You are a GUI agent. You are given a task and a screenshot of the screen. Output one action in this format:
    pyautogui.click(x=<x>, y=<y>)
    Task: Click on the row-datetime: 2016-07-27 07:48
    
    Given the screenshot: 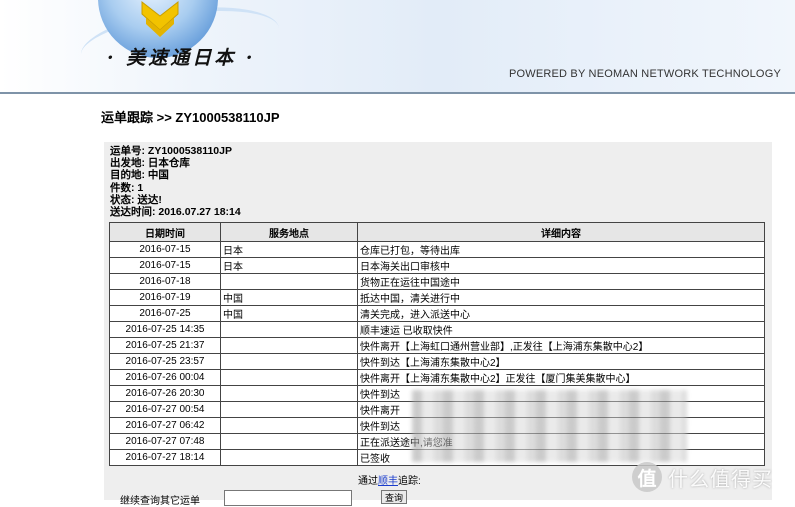 What is the action you would take?
    pyautogui.click(x=165, y=441)
    